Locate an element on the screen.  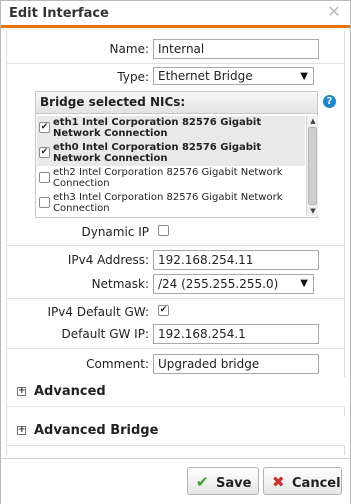
nic-checkbox-eth3 is located at coordinates (44, 202).